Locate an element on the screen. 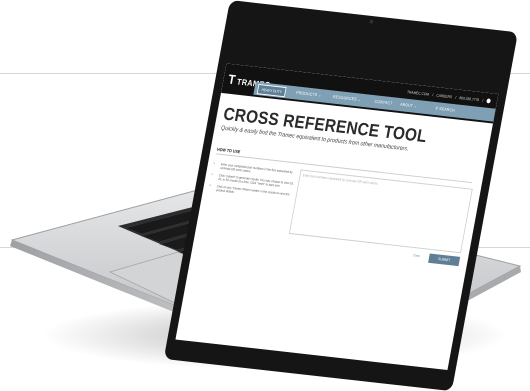 The image size is (530, 391). nav-heavy-duty: HEAVY DUTY is located at coordinates (271, 90).